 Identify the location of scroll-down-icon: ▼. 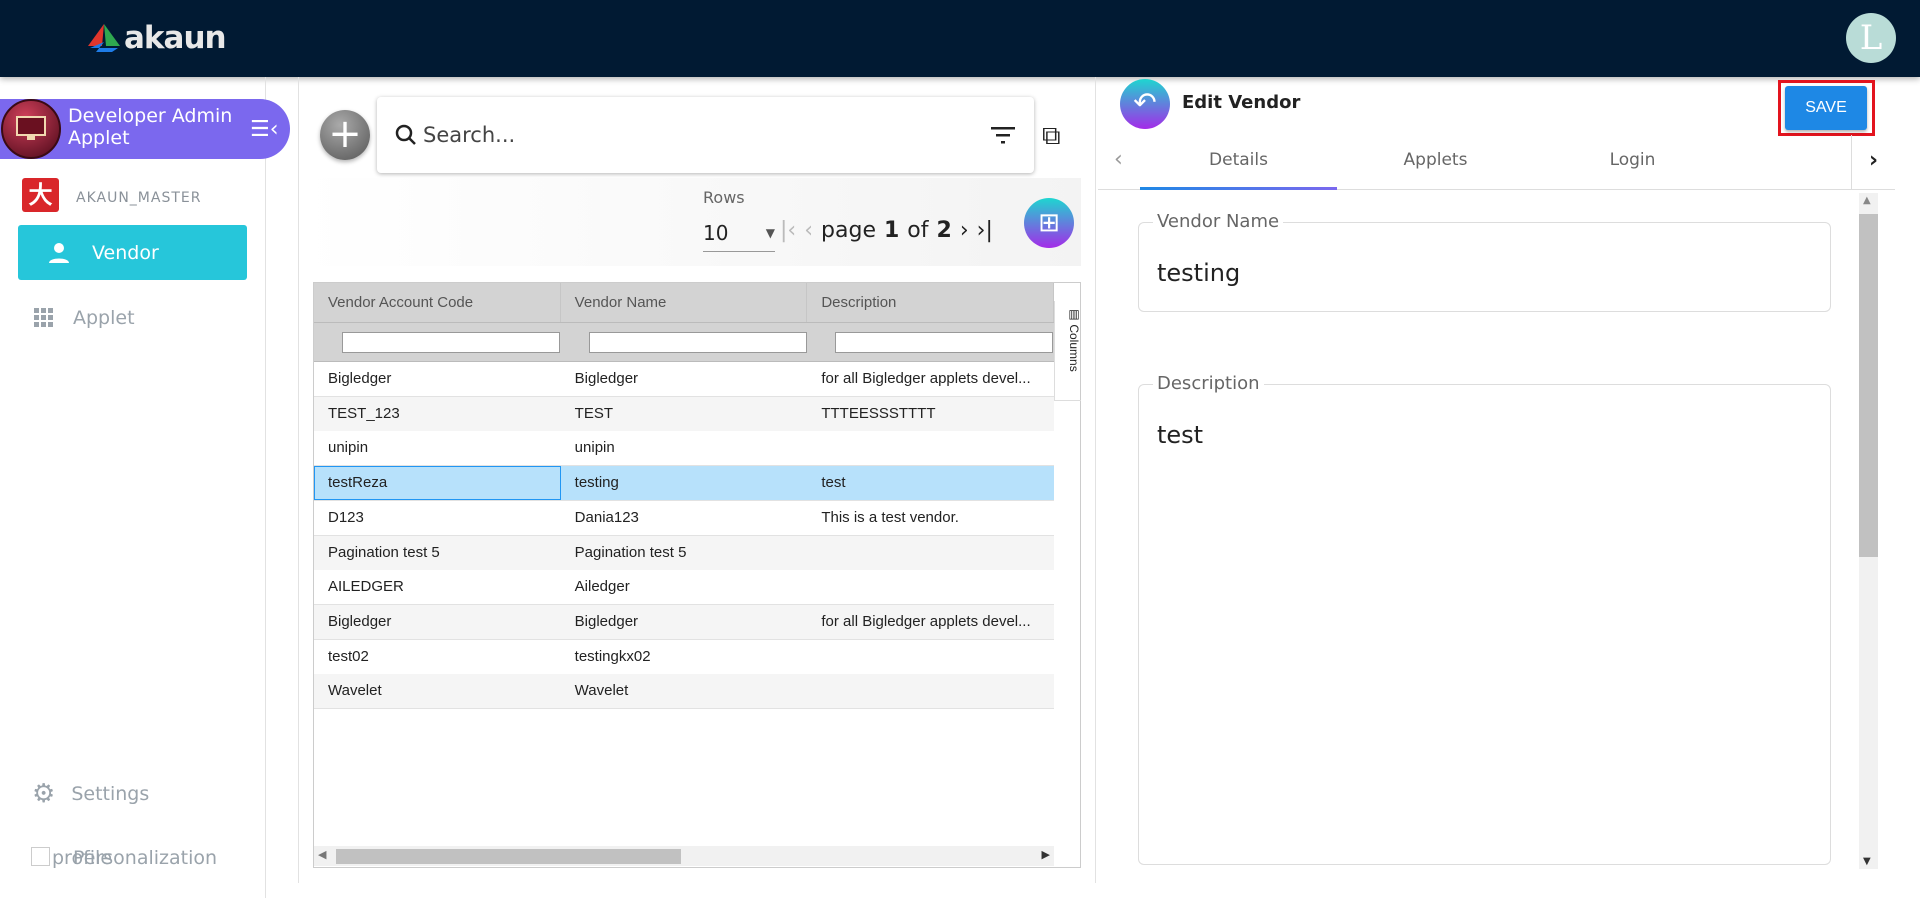
(1867, 861).